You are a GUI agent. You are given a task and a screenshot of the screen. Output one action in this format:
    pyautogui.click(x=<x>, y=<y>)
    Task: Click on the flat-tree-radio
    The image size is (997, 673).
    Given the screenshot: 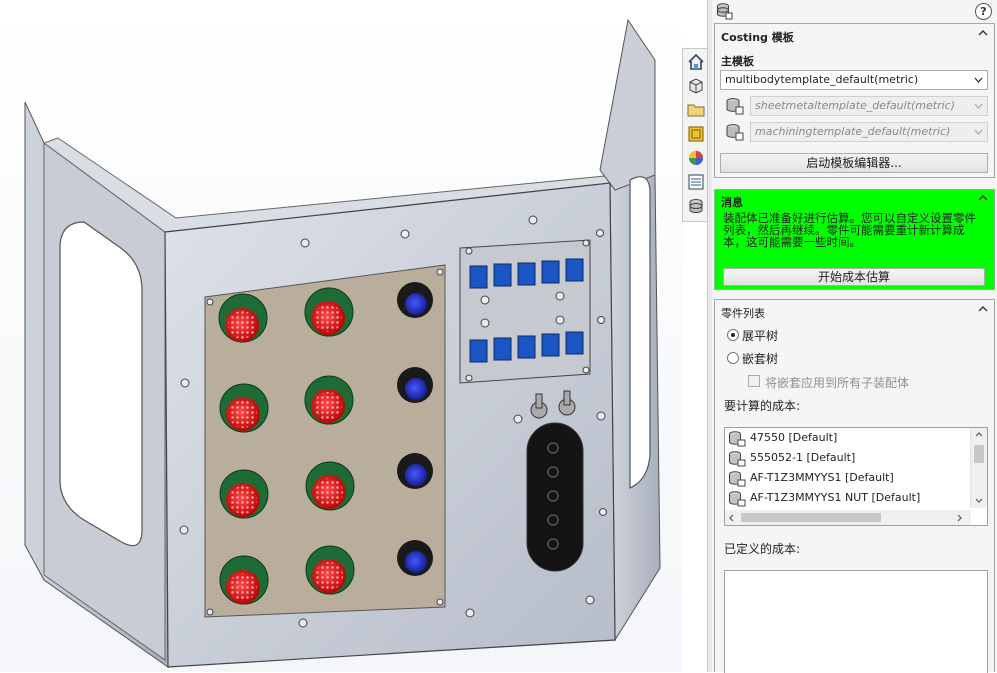 What is the action you would take?
    pyautogui.click(x=733, y=335)
    